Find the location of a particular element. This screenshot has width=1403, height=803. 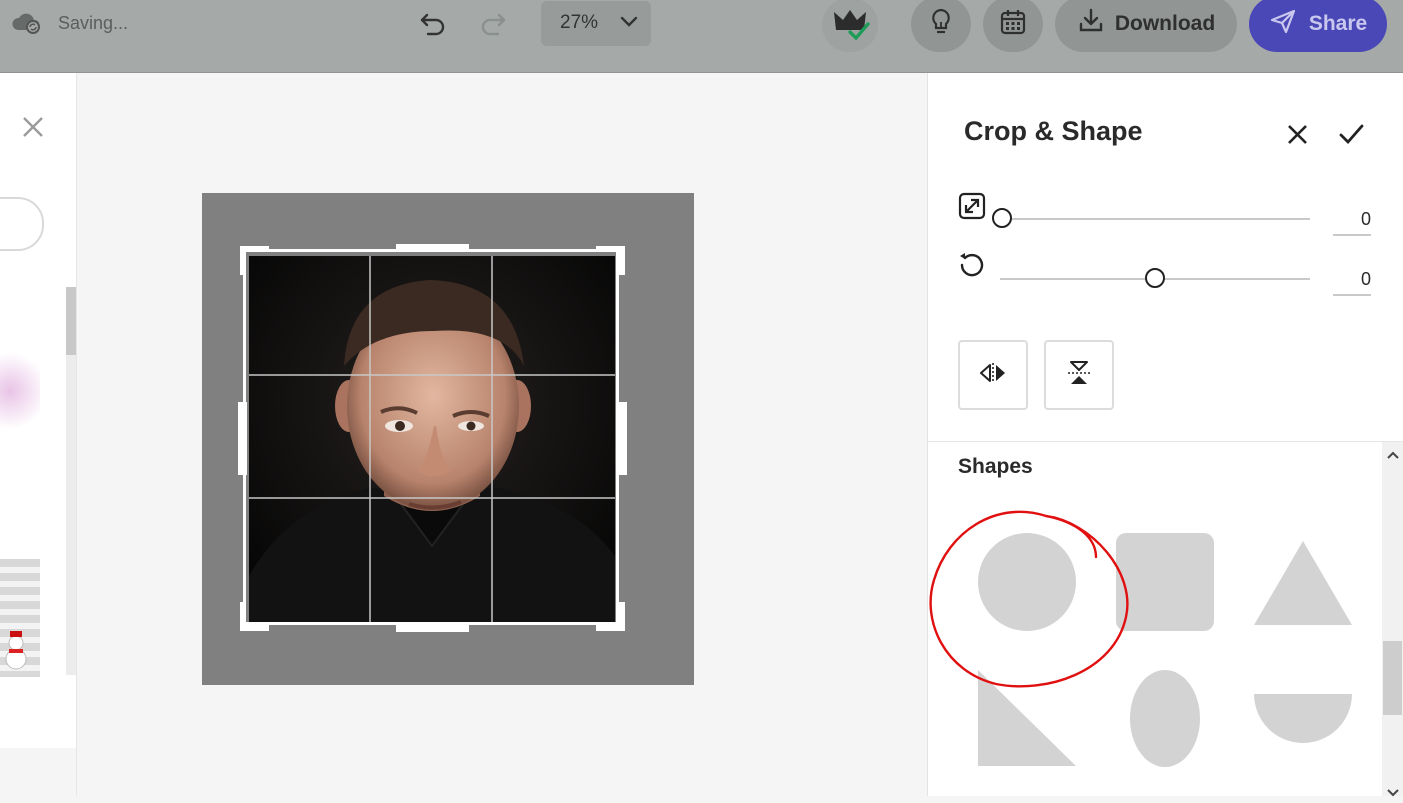

cloud-sync-icon is located at coordinates (27, 25).